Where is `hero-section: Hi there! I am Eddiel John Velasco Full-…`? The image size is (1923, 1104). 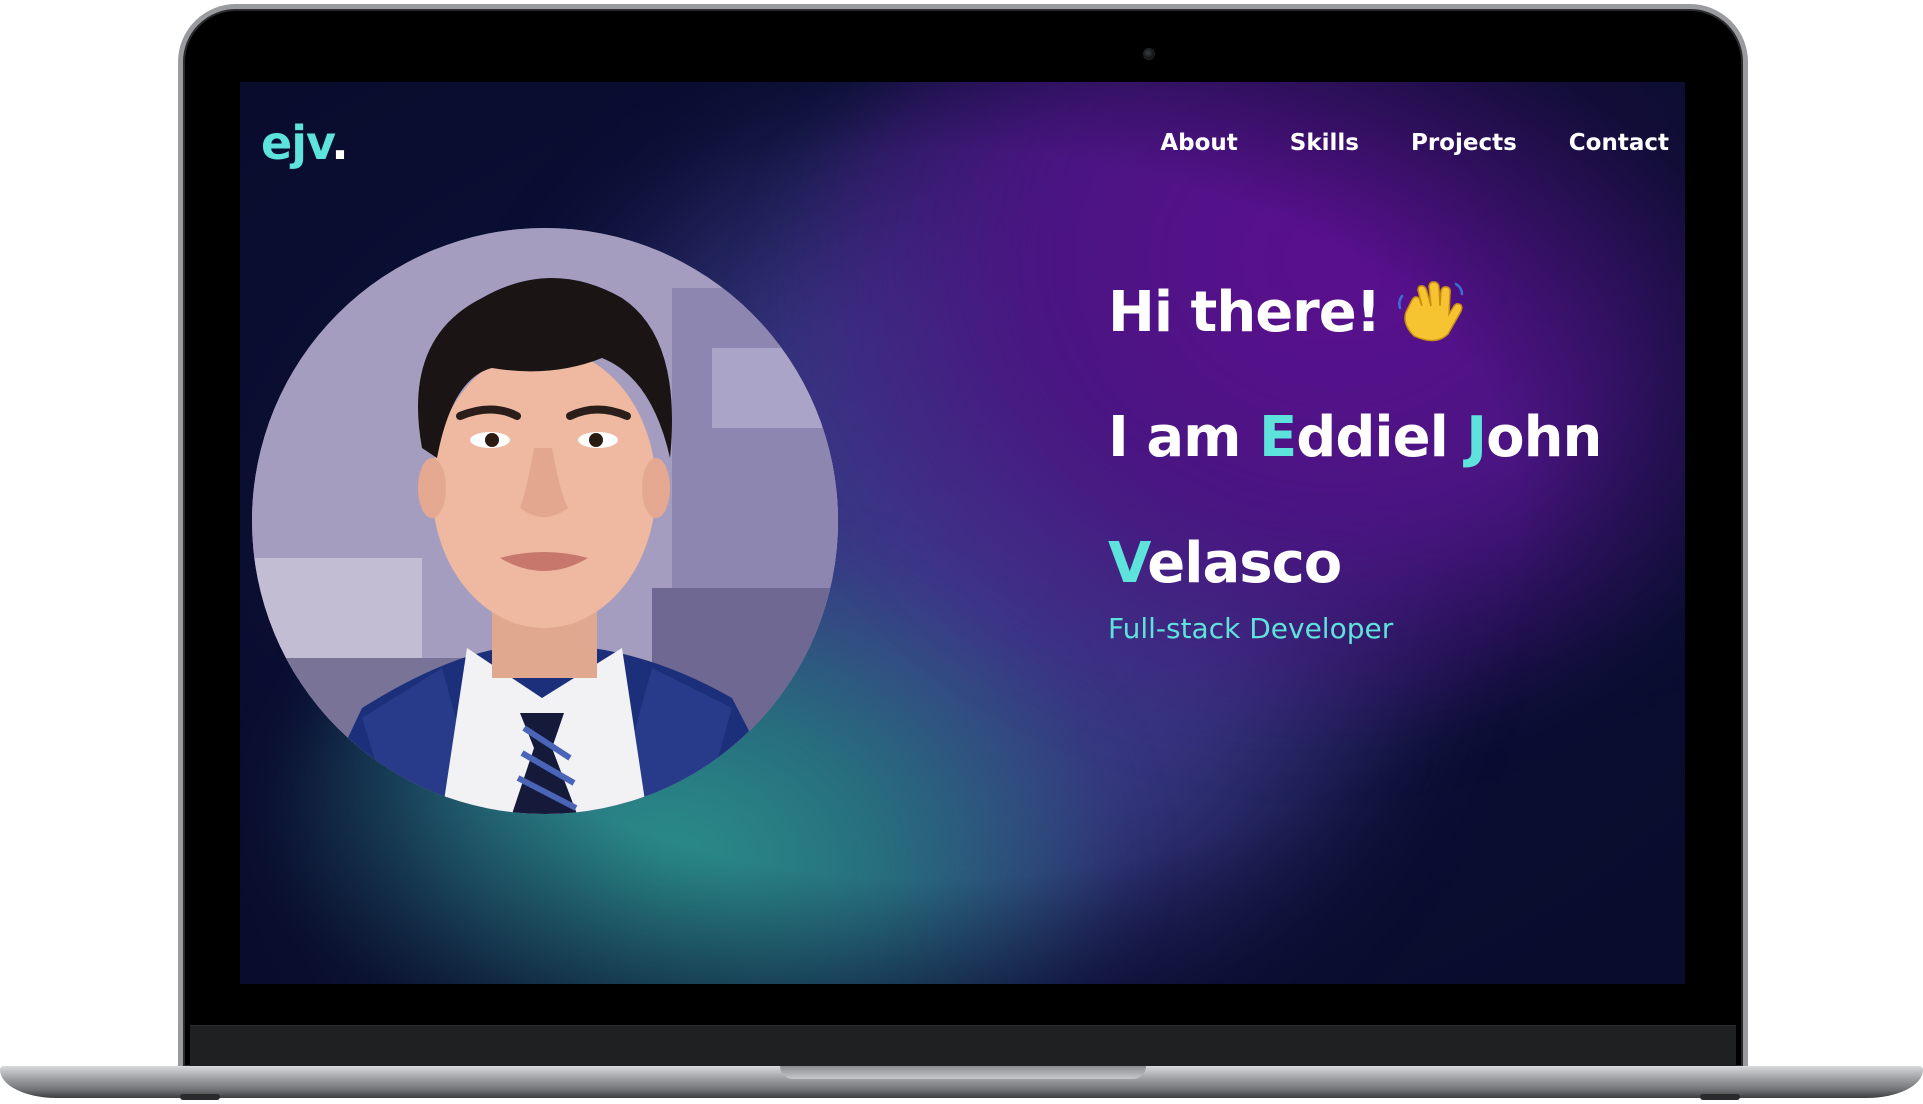
hero-section: Hi there! I am Eddiel John Velasco Full-… is located at coordinates (1355, 461).